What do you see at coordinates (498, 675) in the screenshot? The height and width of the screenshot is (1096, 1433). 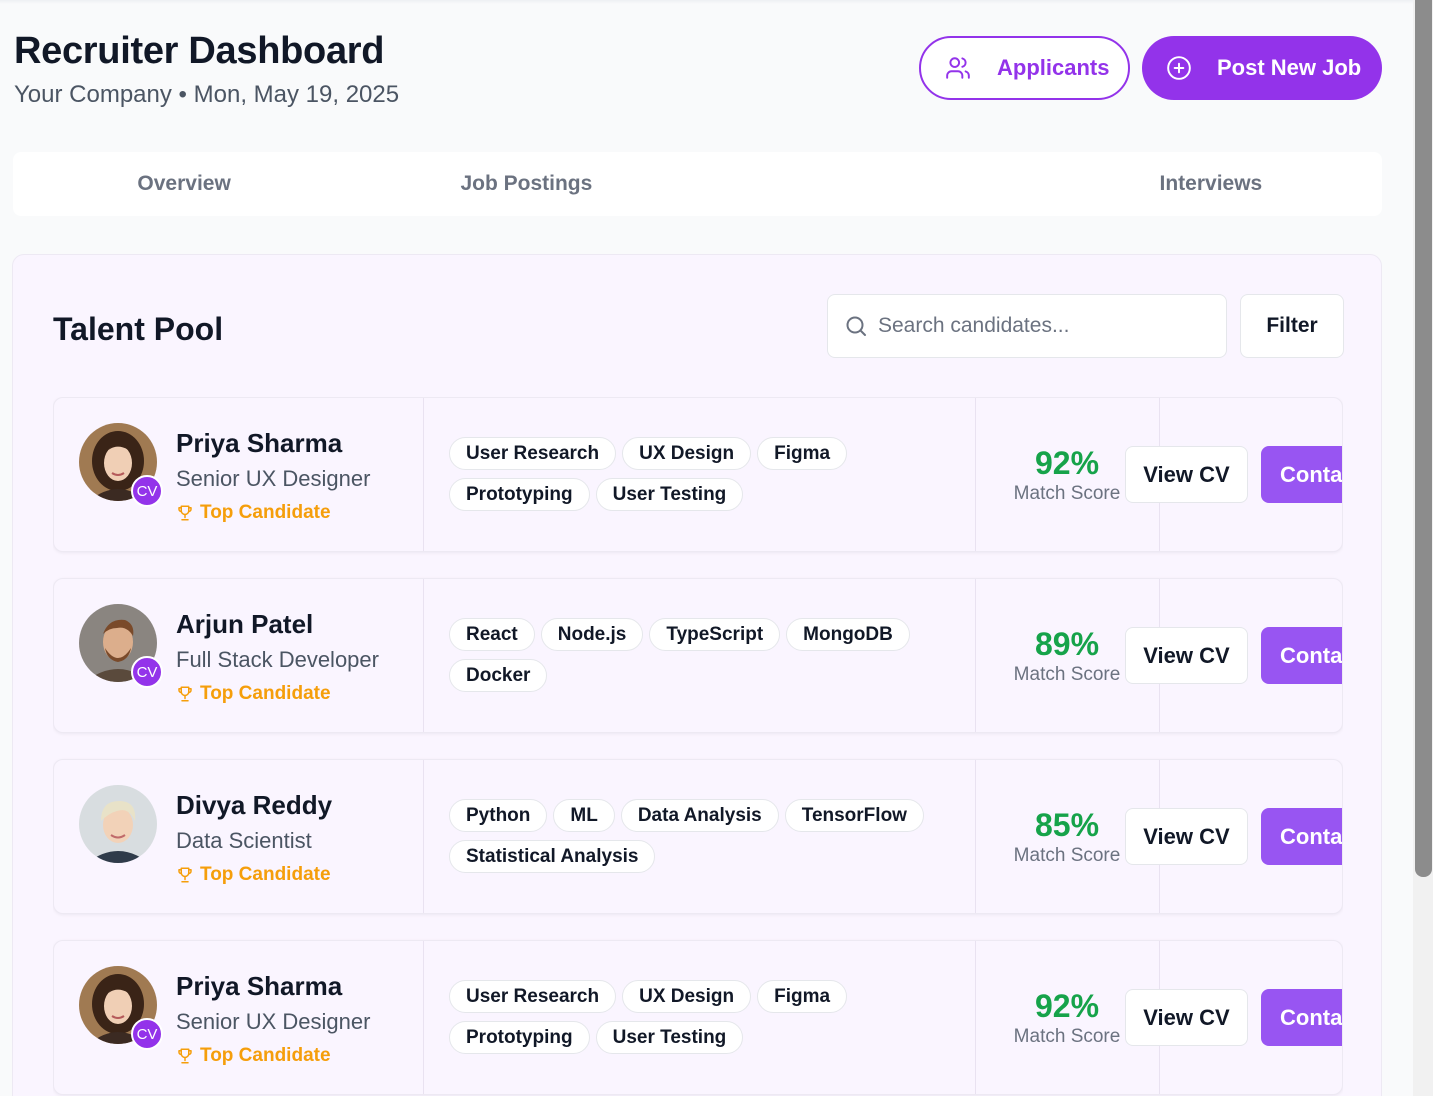 I see `skill-chip: Docker` at bounding box center [498, 675].